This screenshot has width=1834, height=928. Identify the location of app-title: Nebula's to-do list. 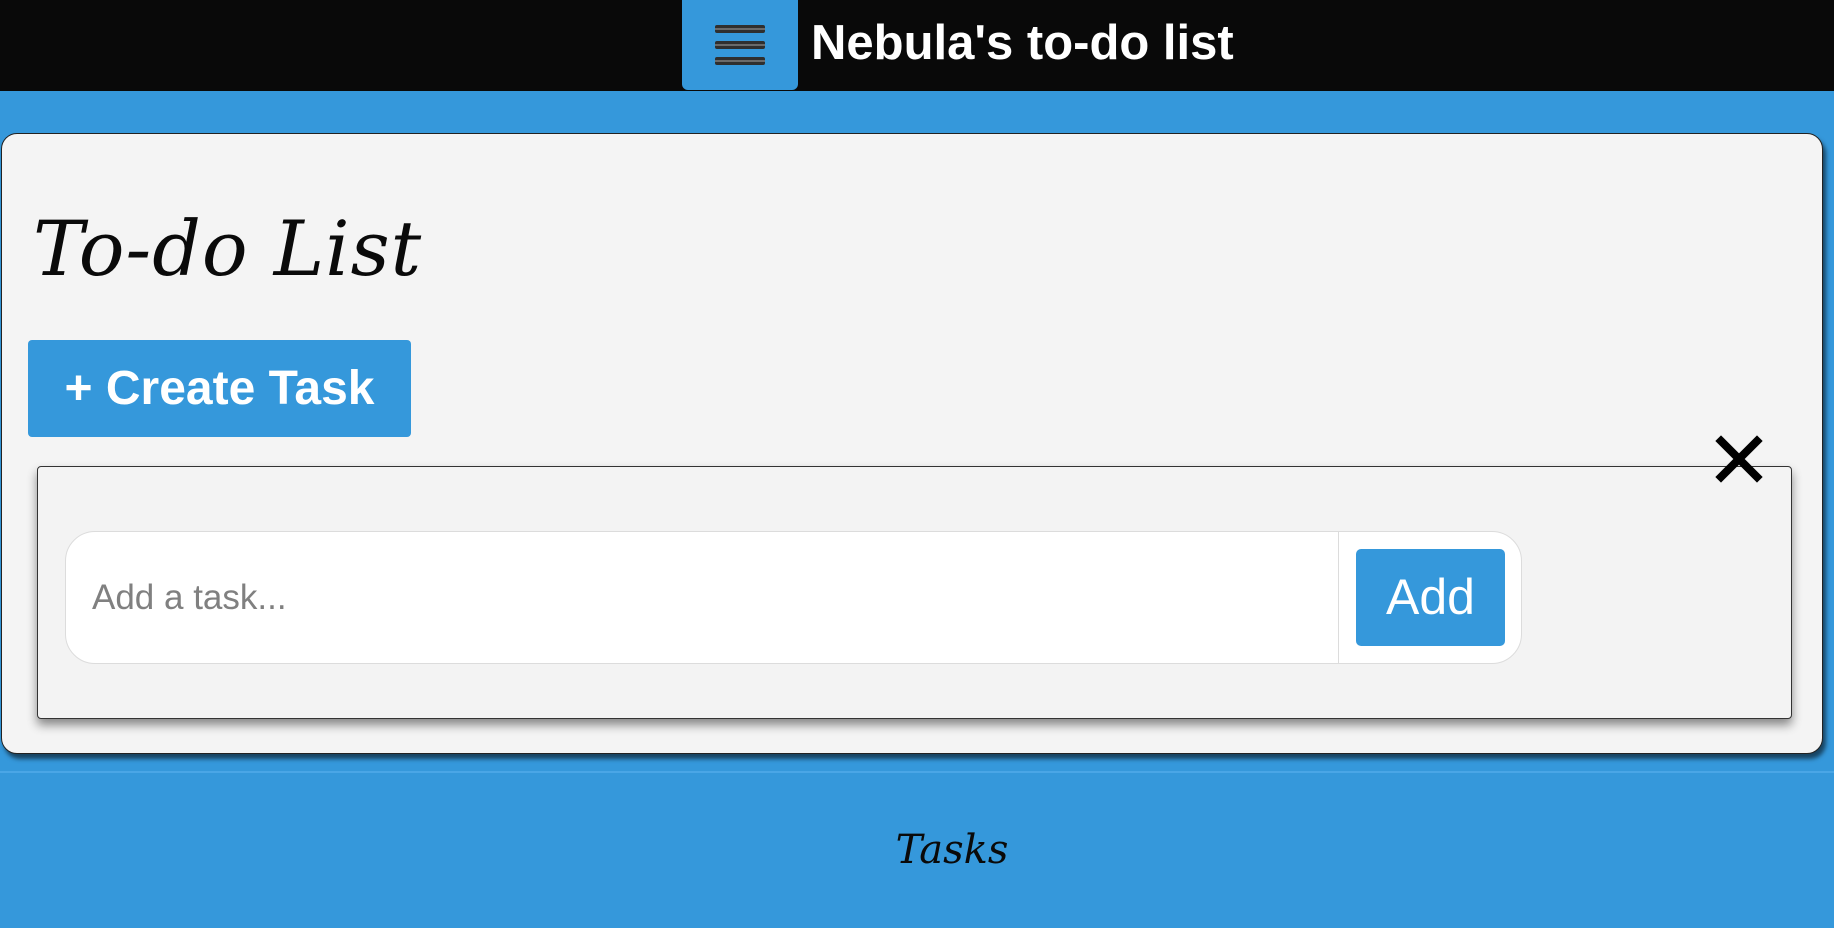
(1022, 43).